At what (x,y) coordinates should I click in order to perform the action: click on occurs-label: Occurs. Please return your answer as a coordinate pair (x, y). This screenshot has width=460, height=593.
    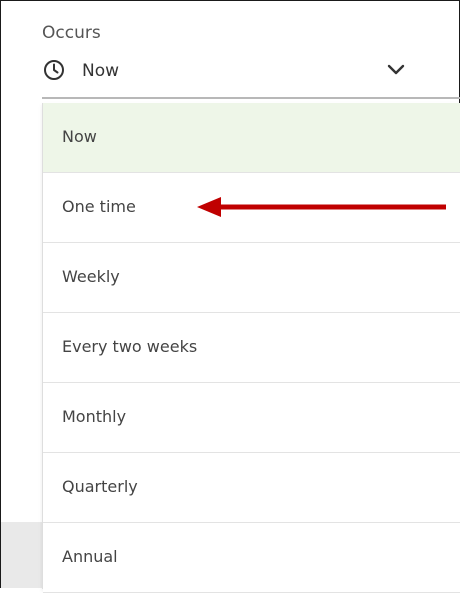
    Looking at the image, I should click on (71, 33).